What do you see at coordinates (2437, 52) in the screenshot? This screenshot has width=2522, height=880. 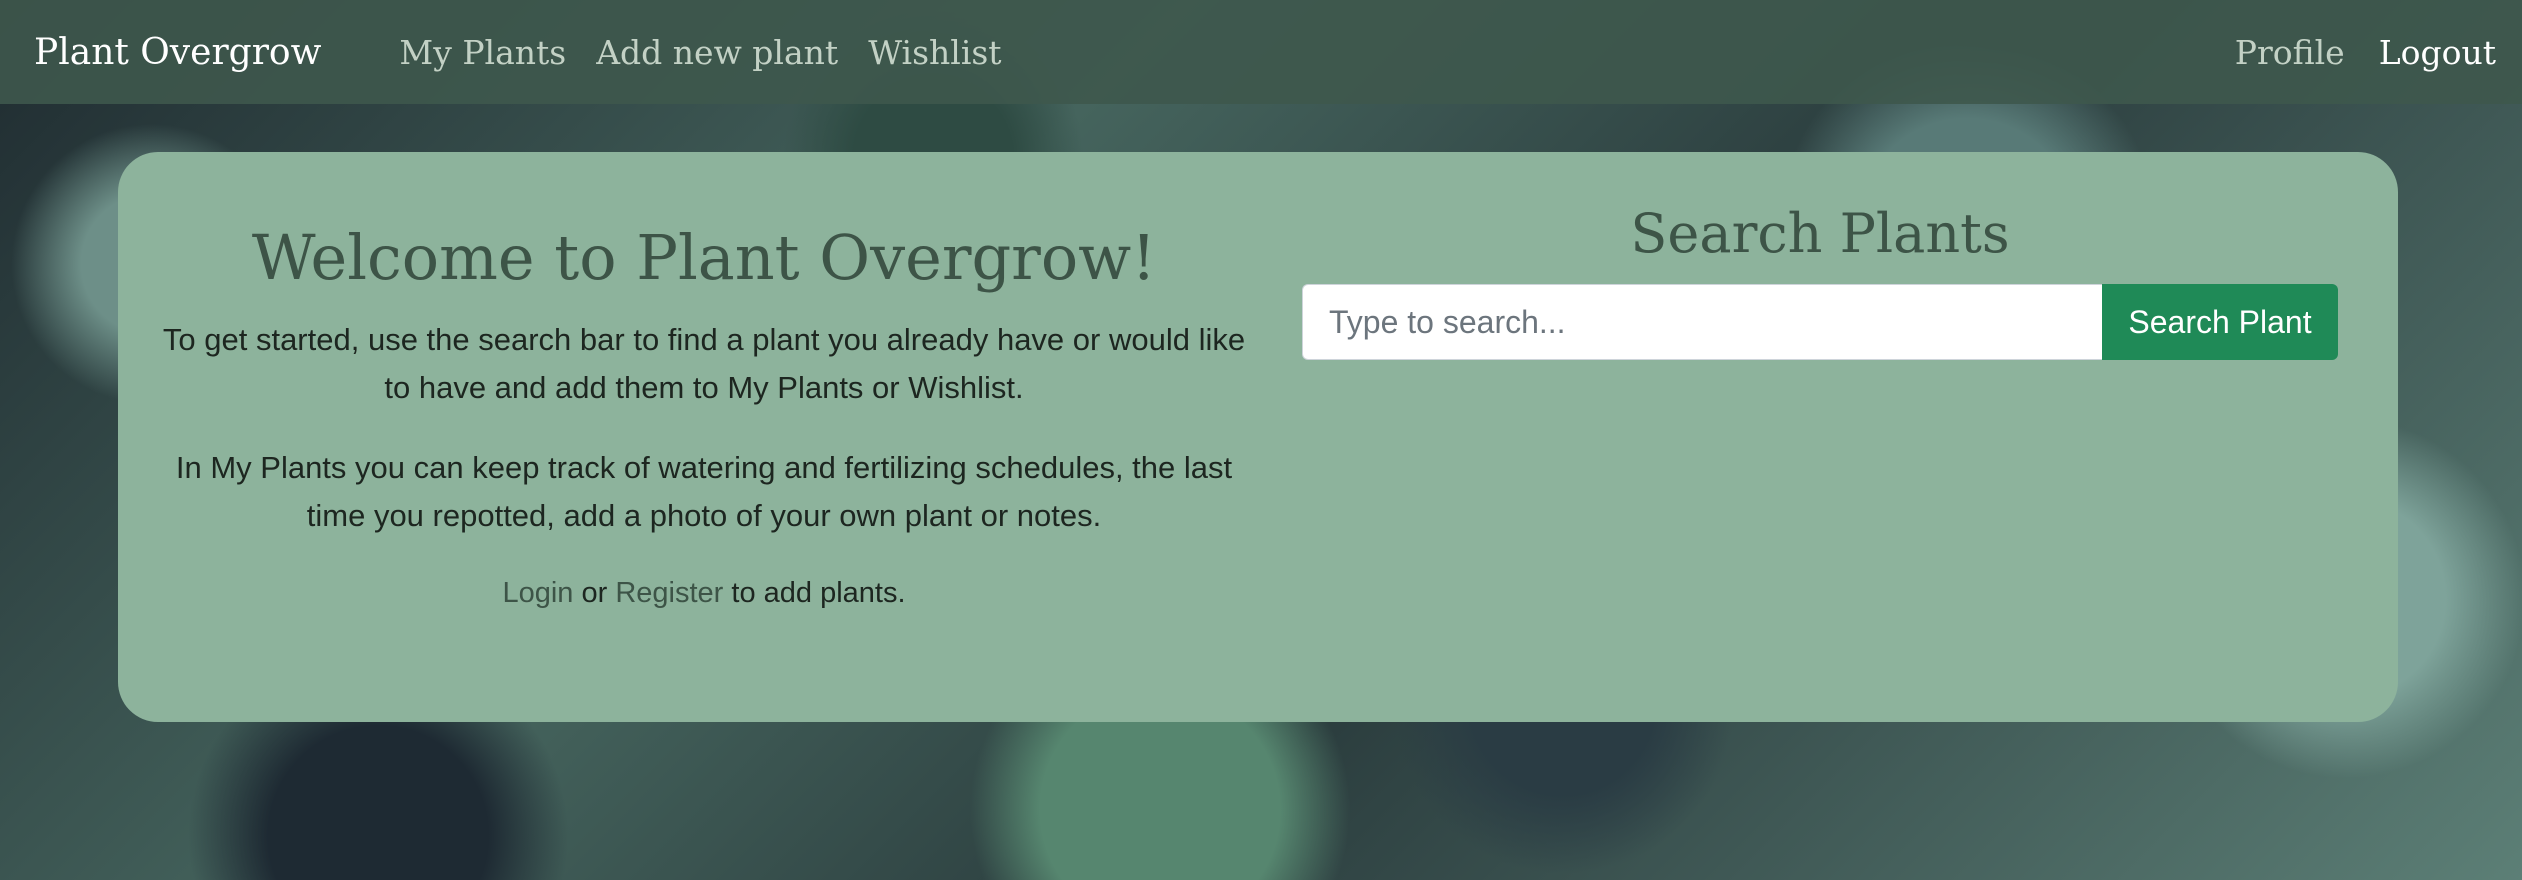 I see `nav-link-logout: Logout` at bounding box center [2437, 52].